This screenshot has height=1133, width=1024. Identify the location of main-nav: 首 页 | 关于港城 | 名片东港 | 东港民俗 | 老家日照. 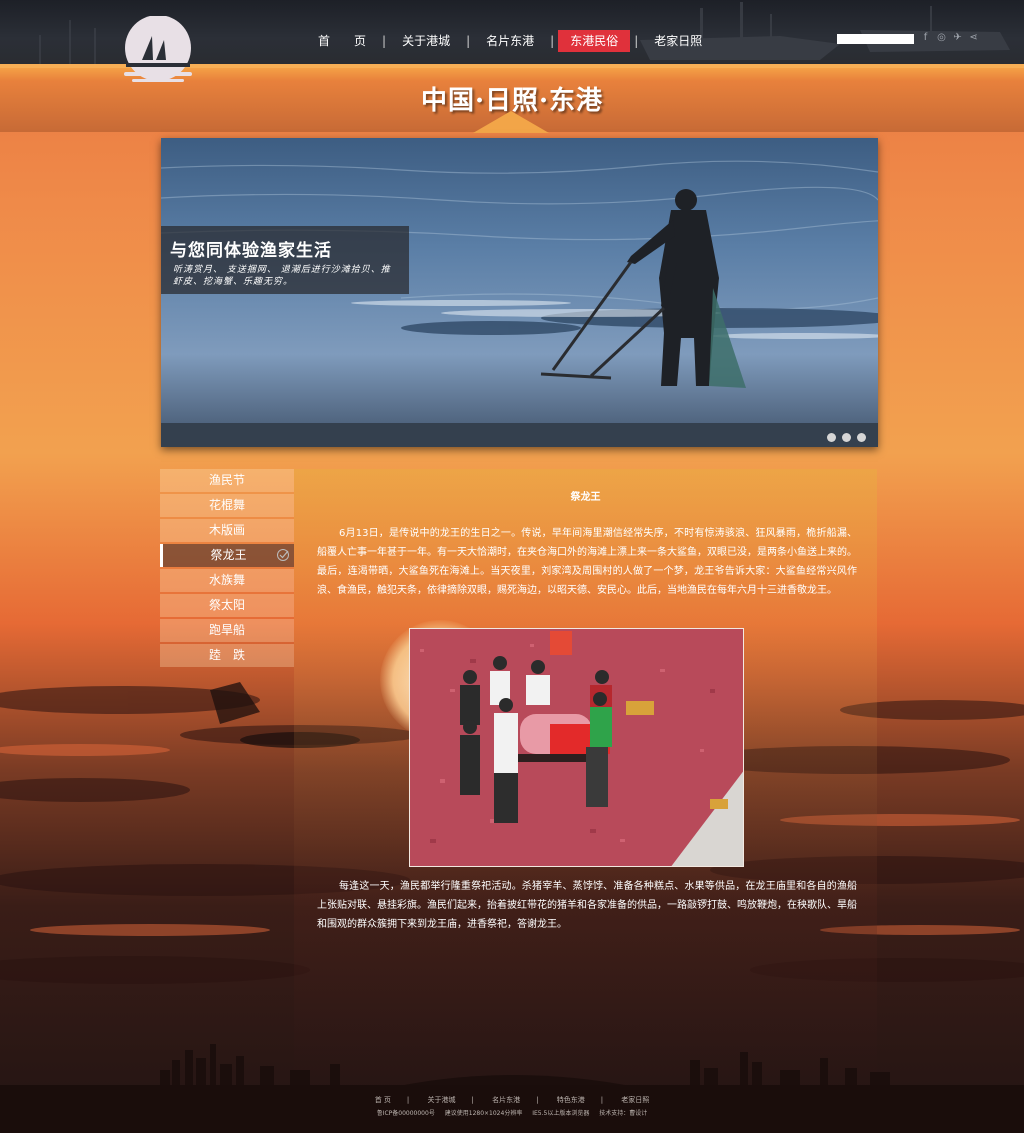
(510, 41).